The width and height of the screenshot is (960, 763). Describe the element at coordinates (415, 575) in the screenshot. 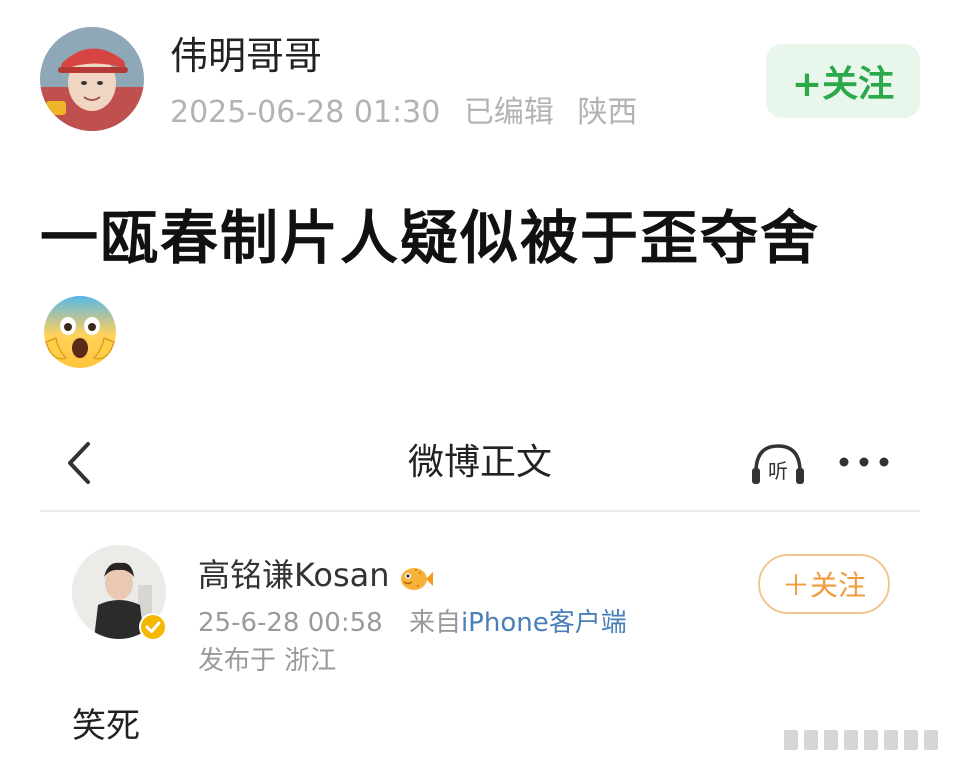

I see `pufferfish-icon` at that location.